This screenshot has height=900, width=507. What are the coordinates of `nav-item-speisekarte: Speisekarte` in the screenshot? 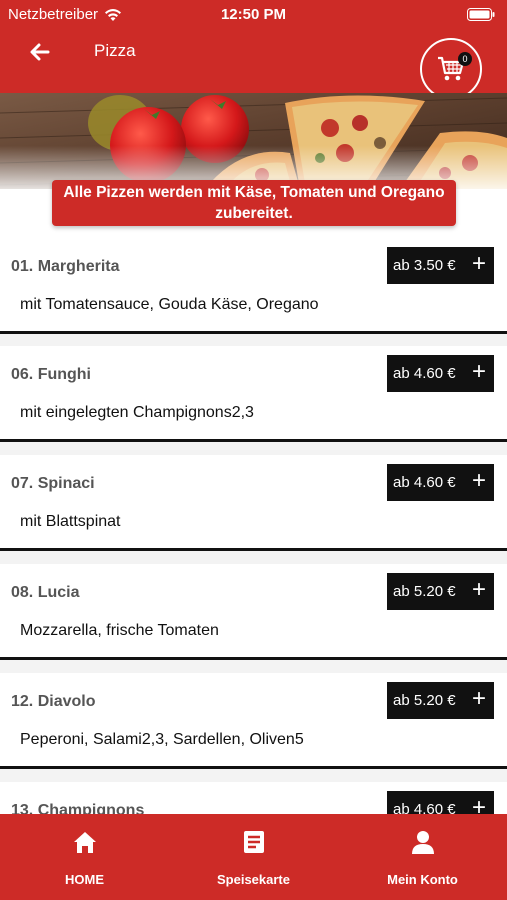 It's located at (253, 857).